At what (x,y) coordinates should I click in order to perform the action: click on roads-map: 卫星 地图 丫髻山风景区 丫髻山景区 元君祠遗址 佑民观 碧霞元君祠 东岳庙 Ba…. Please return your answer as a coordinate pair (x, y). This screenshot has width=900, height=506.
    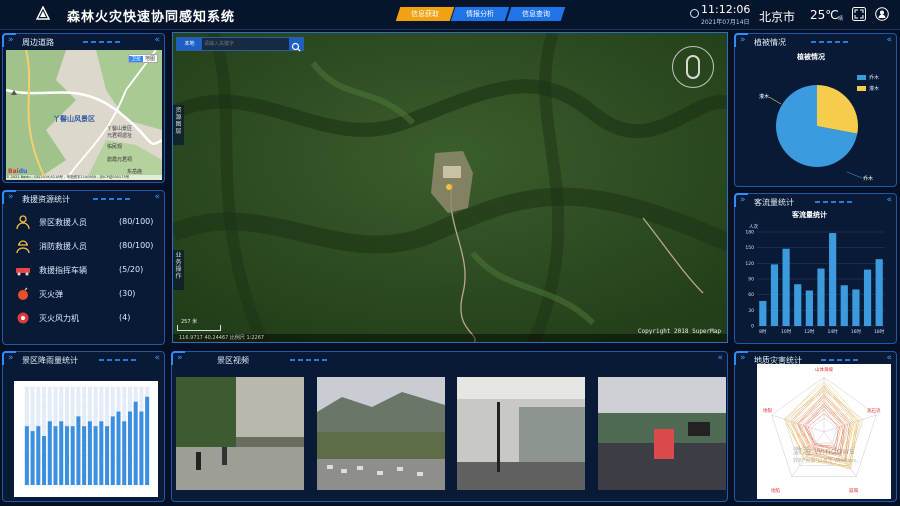
    Looking at the image, I should click on (84, 115).